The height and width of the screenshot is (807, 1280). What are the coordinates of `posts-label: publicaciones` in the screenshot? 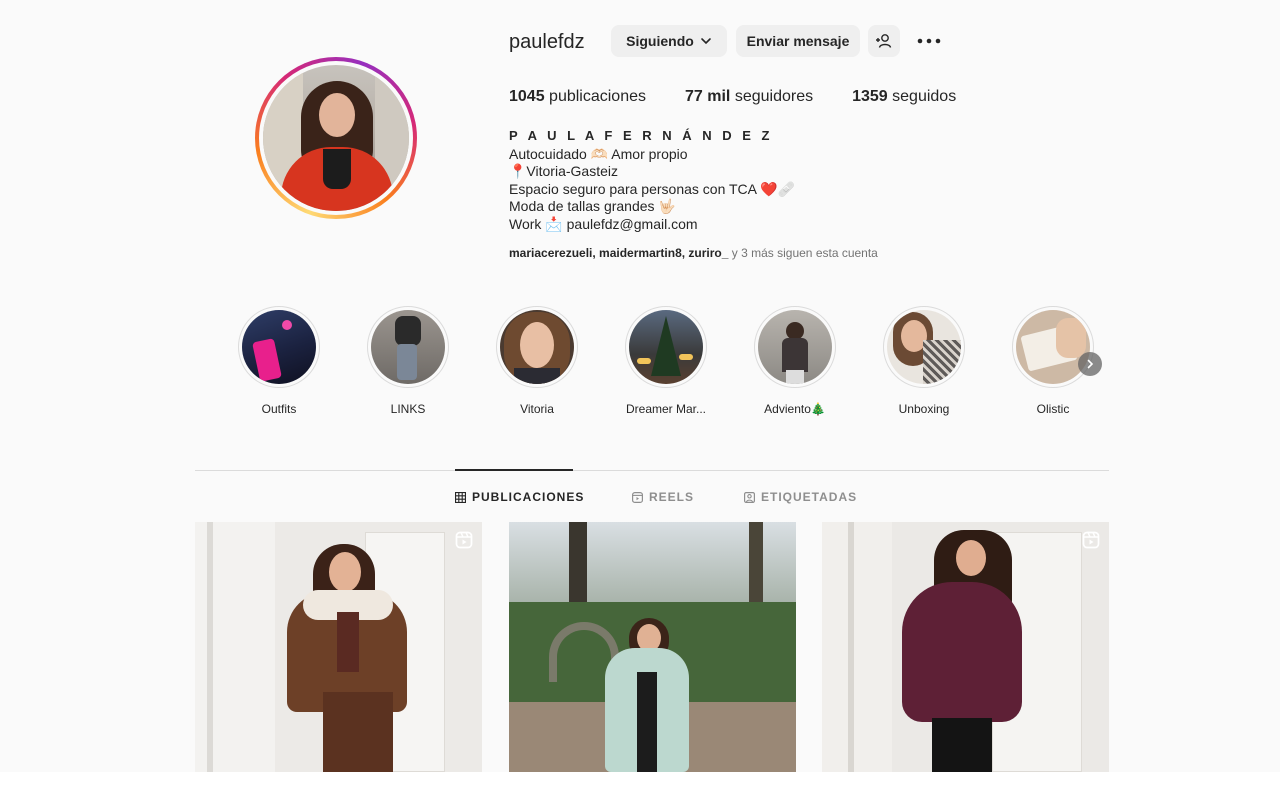 It's located at (597, 96).